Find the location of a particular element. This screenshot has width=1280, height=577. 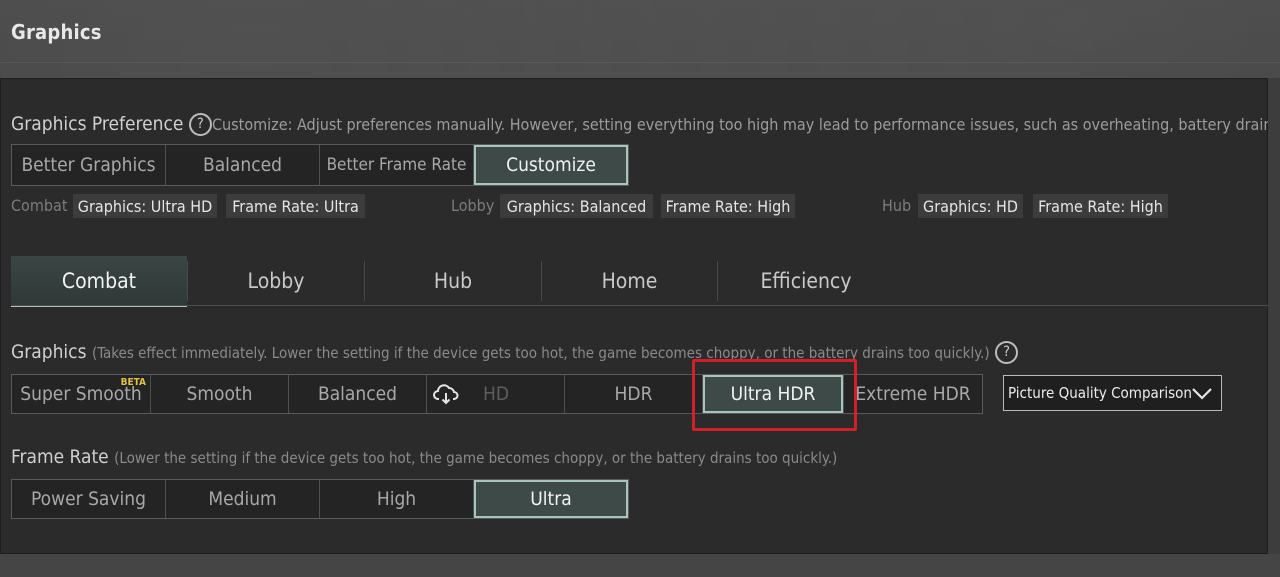

preference-option-customize: Customize is located at coordinates (551, 165).